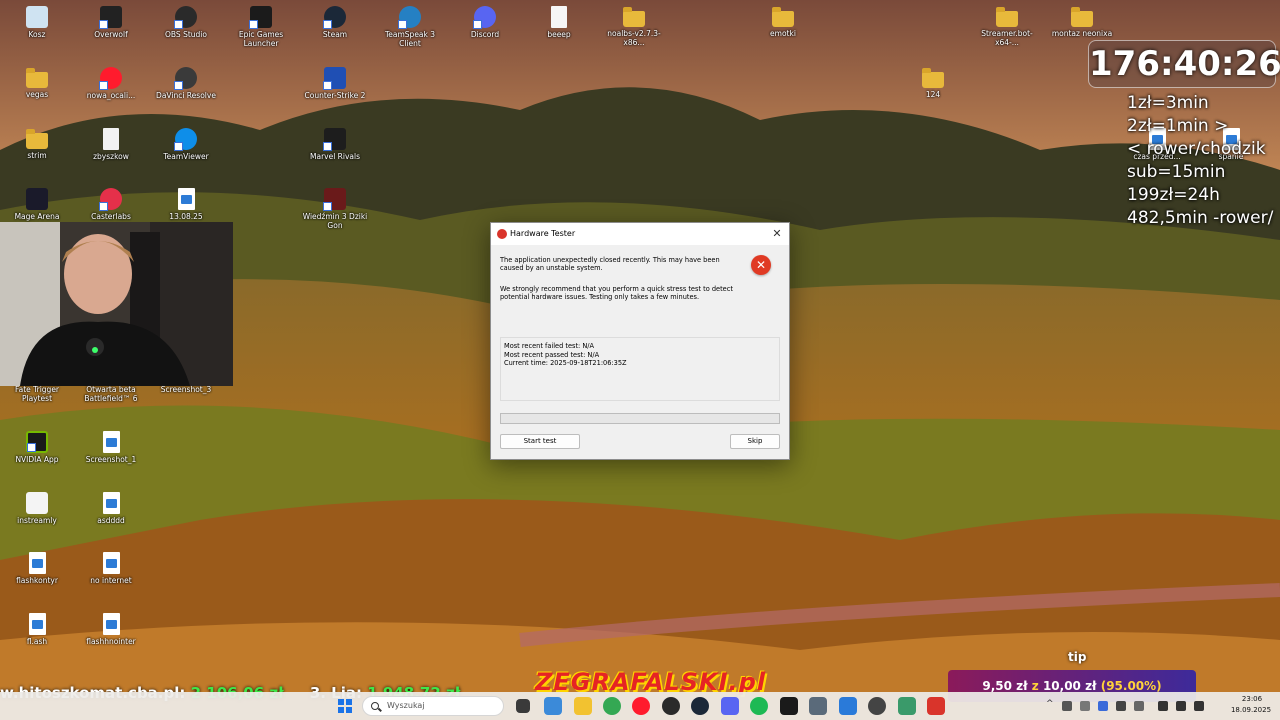 The image size is (1280, 720). Describe the element at coordinates (553, 706) in the screenshot. I see `widgets-icon` at that location.